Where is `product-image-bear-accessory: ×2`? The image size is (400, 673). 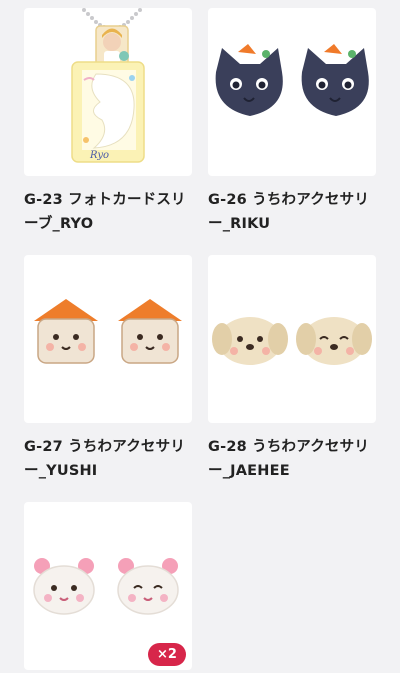
product-image-bear-accessory: ×2 is located at coordinates (108, 586).